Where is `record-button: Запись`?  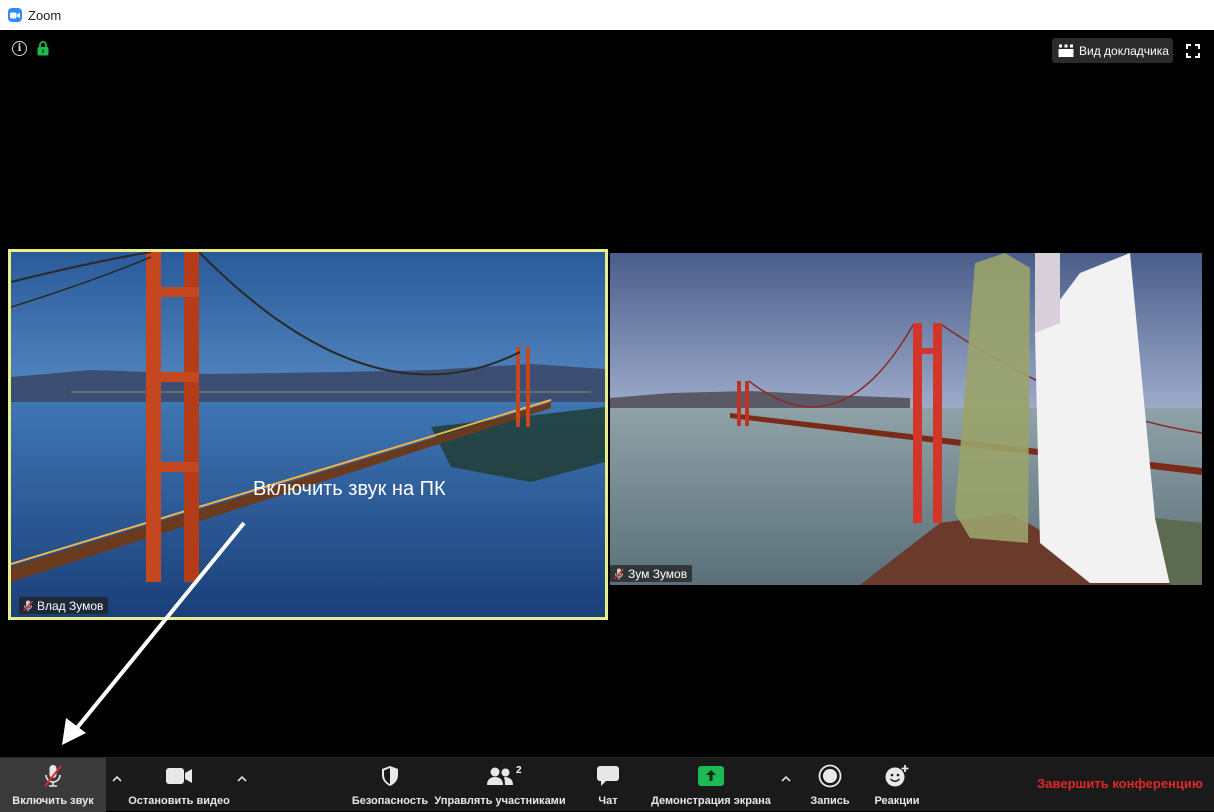
record-button: Запись is located at coordinates (830, 785).